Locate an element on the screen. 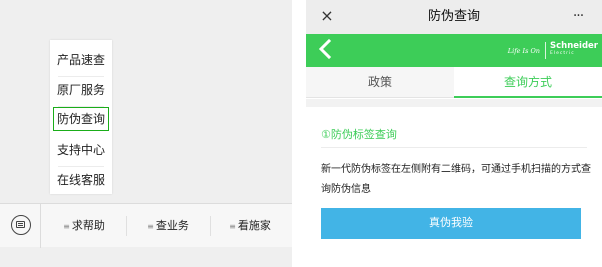  brand-name: Schneider is located at coordinates (574, 46).